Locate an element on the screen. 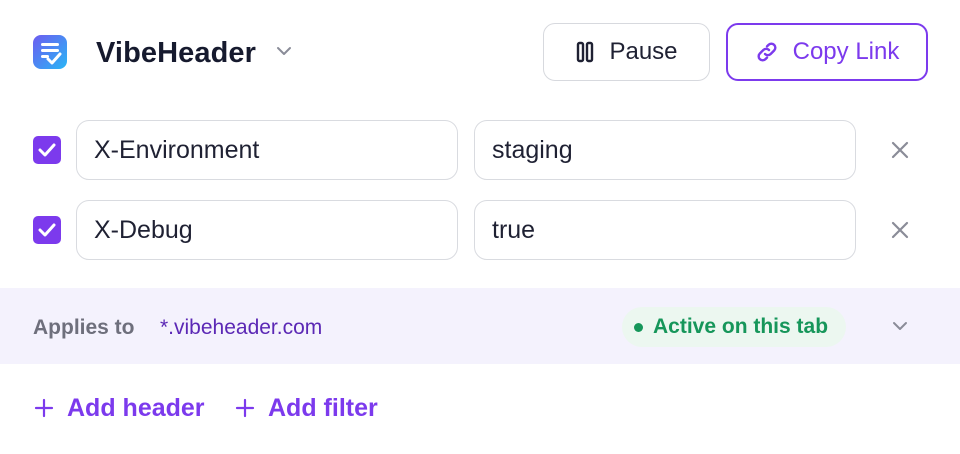  status-badge: Active on this tab is located at coordinates (734, 327).